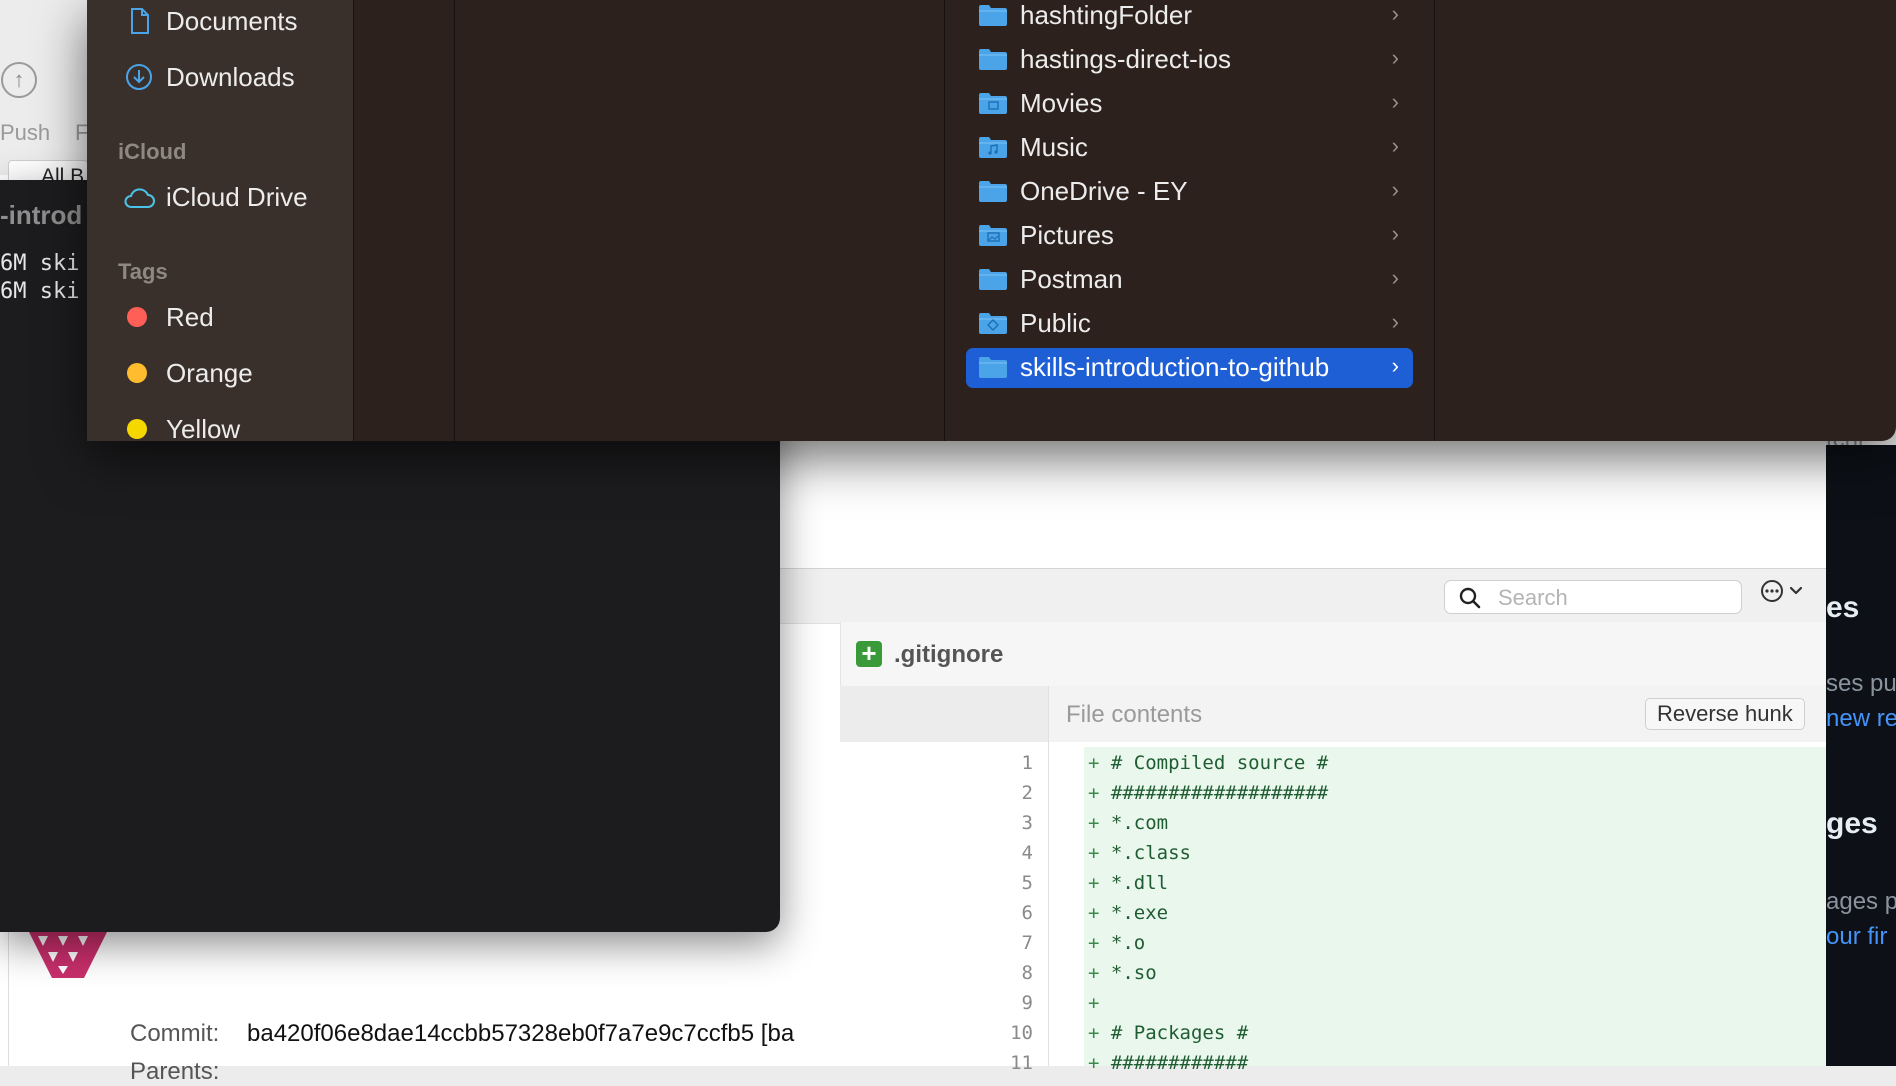  I want to click on folder-row: skills-introduction-to-github ›, so click(1189, 368).